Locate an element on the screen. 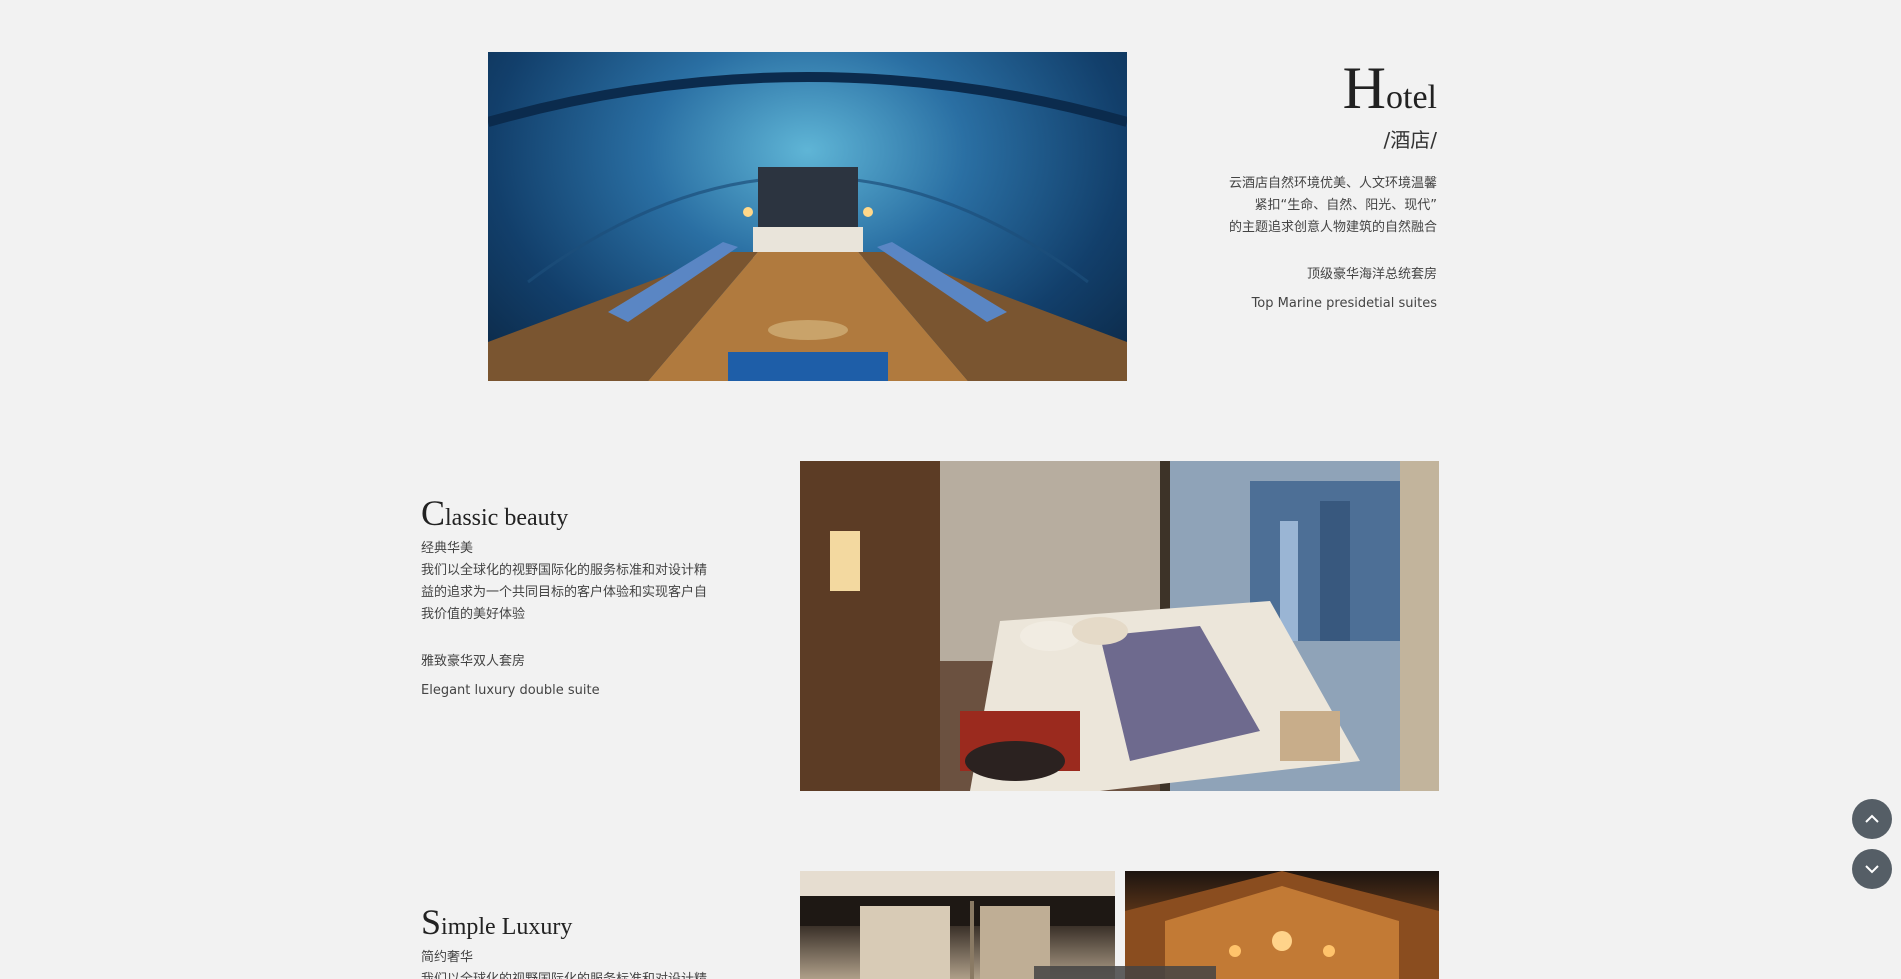  simple-title-cap: S is located at coordinates (431, 922).